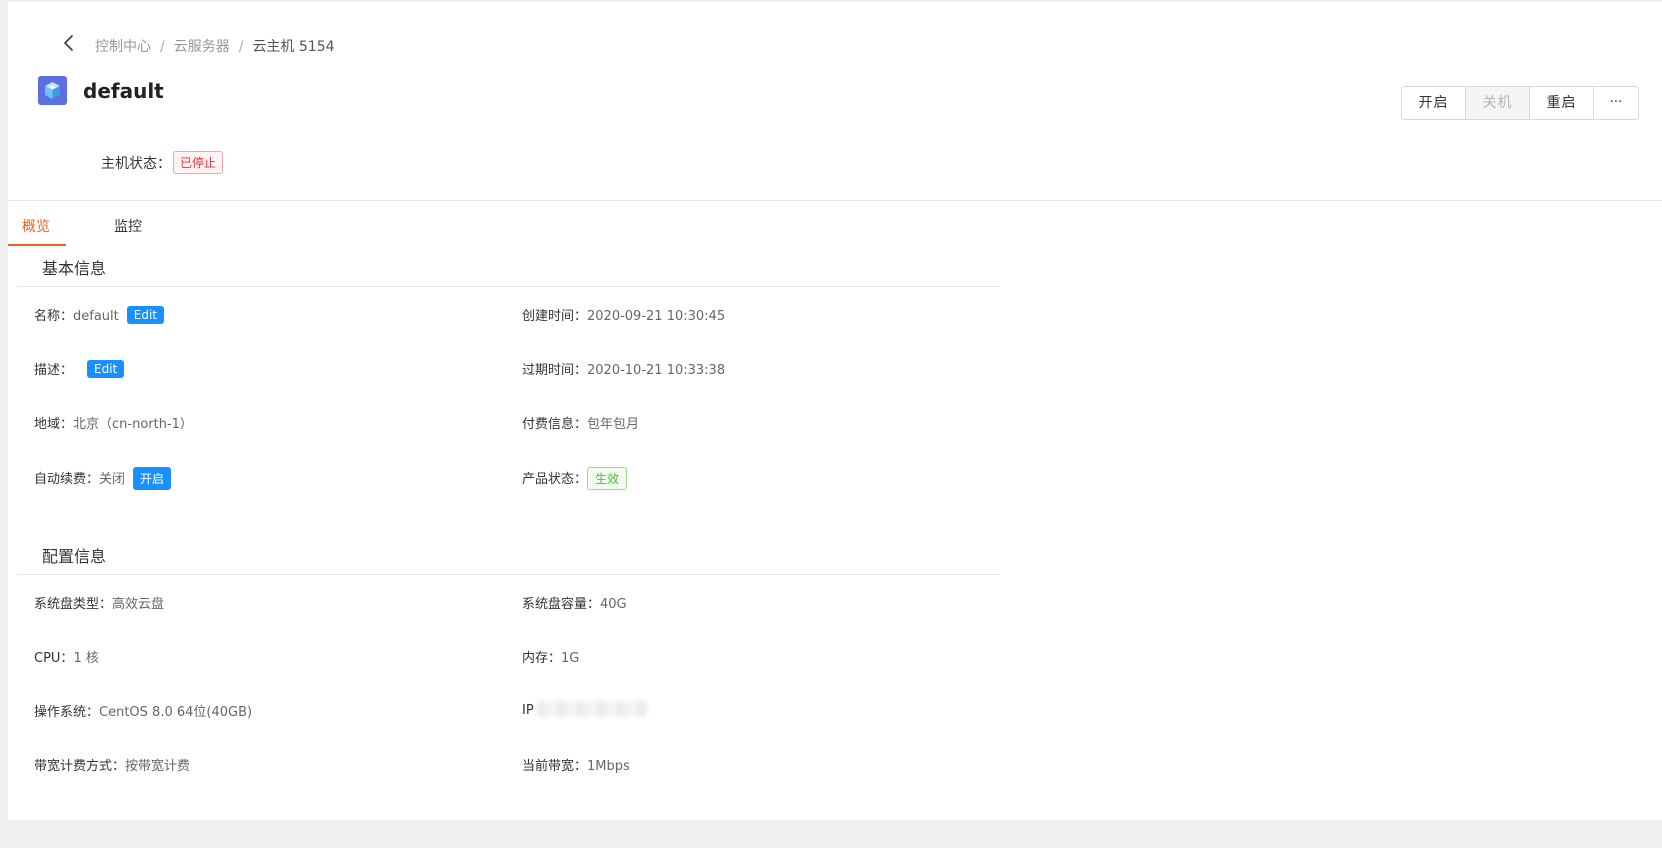  Describe the element at coordinates (73, 604) in the screenshot. I see `disk-type-label: 系统盘类型：` at that location.